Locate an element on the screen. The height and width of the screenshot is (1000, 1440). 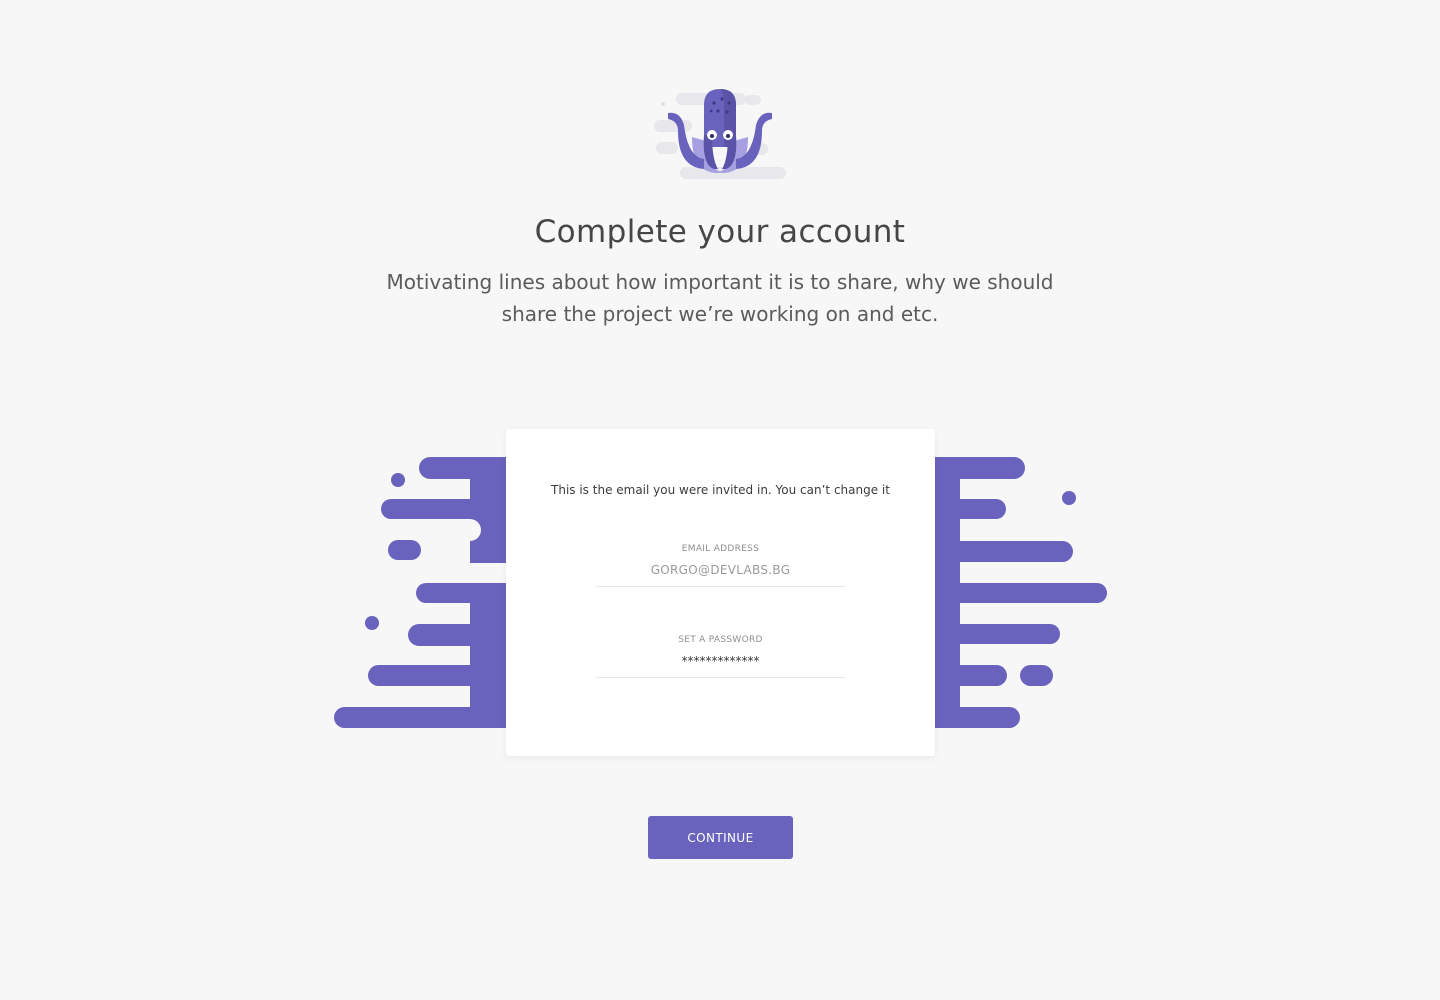
password-label: SET A PASSWORD is located at coordinates (720, 640).